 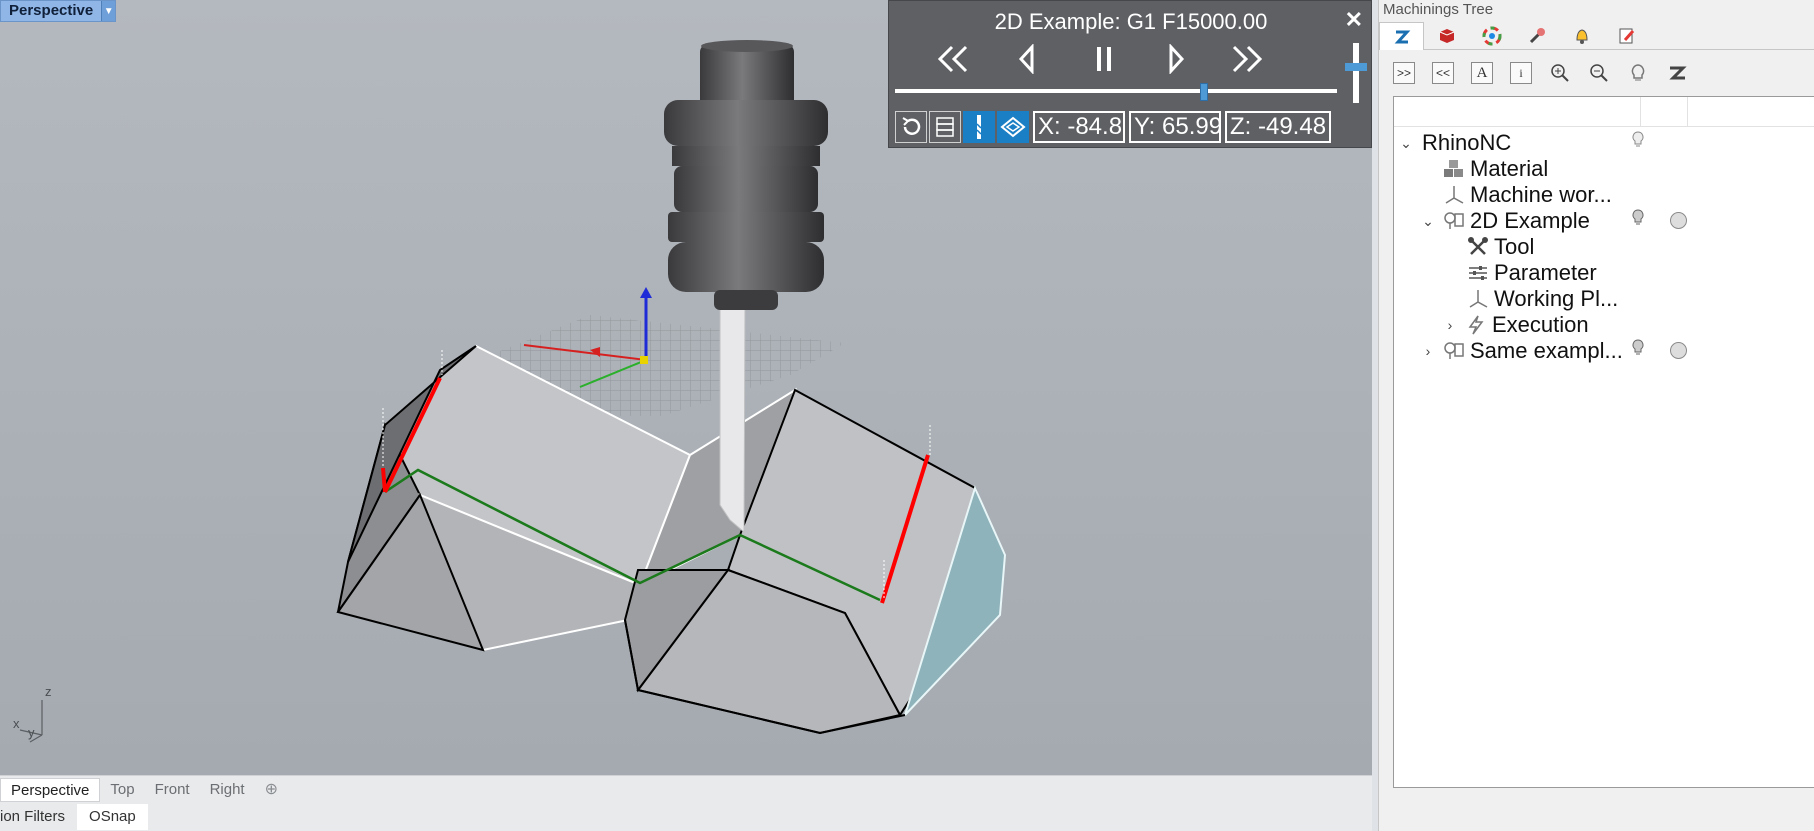 What do you see at coordinates (1356, 73) in the screenshot?
I see `speed-slider-track` at bounding box center [1356, 73].